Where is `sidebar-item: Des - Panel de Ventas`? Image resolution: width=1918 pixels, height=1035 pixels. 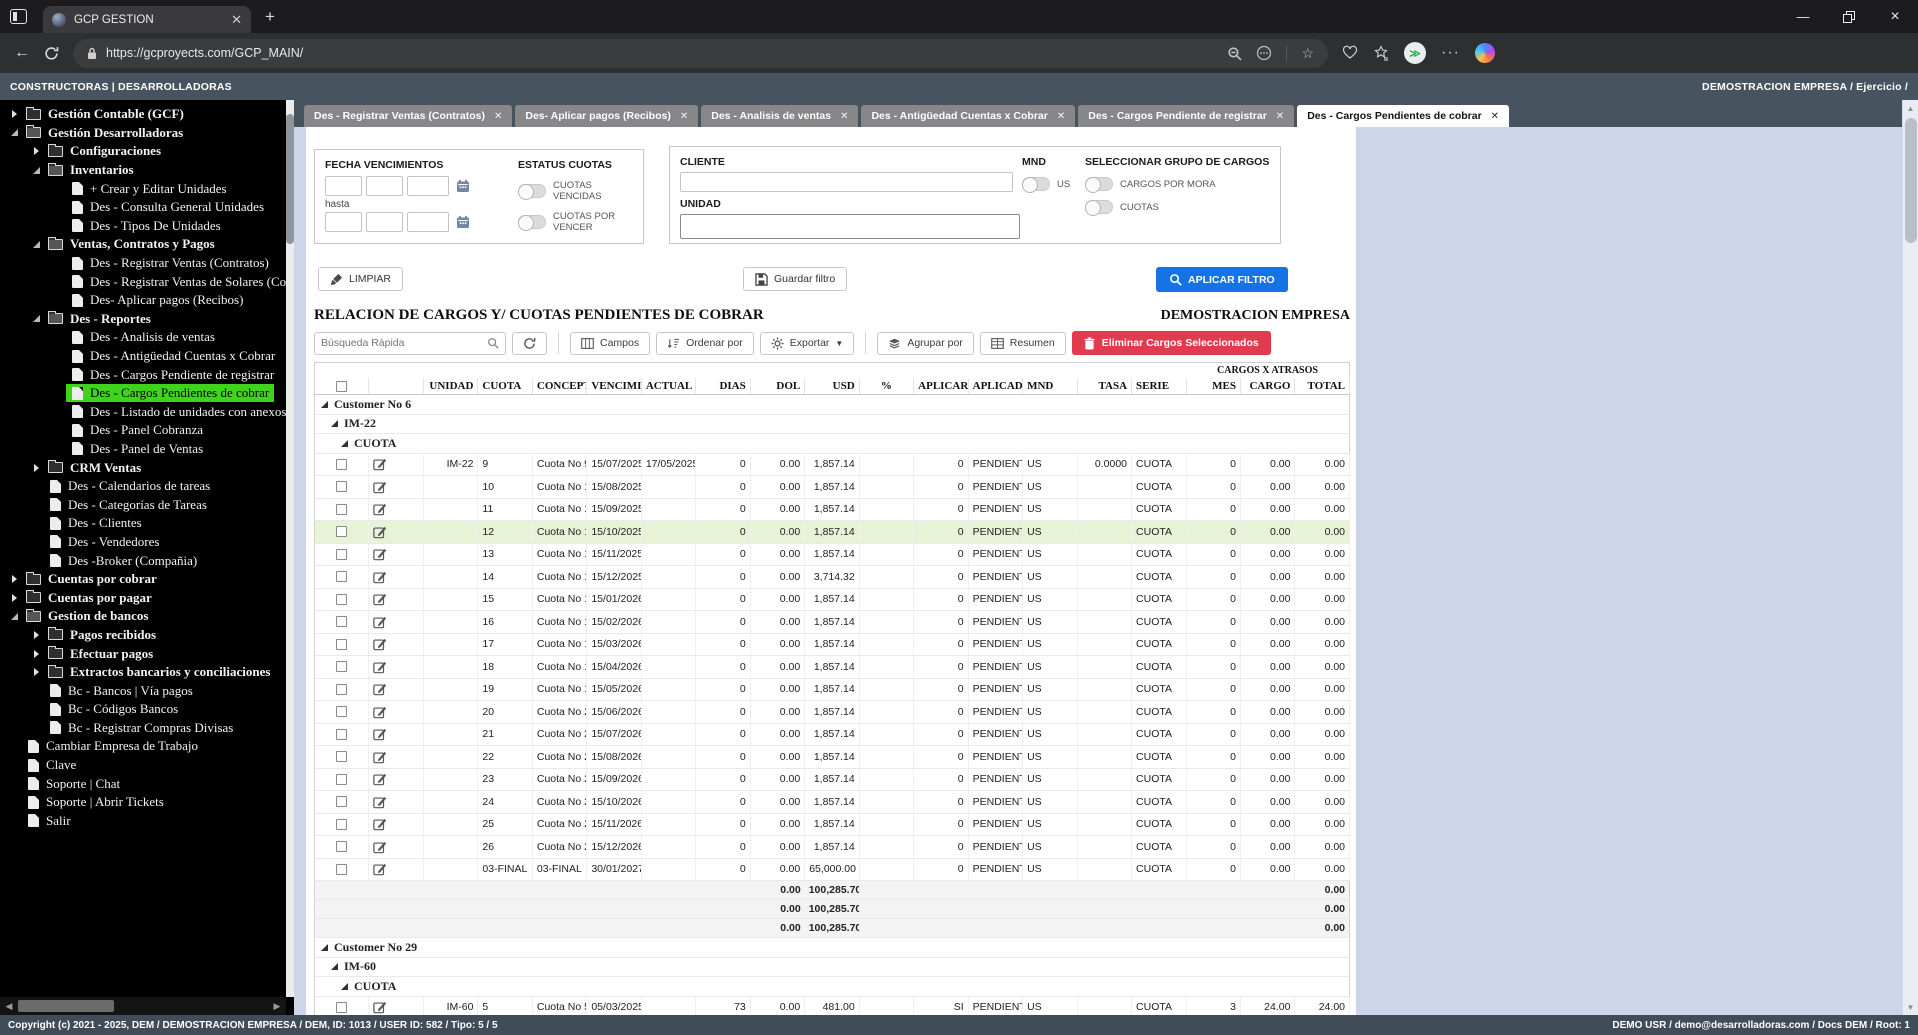
sidebar-item: Des - Panel de Ventas is located at coordinates (147, 449).